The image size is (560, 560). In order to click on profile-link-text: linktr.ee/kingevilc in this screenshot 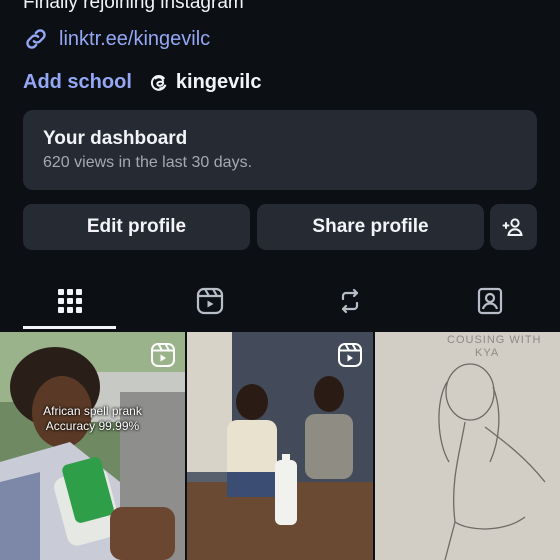, I will do `click(134, 39)`.